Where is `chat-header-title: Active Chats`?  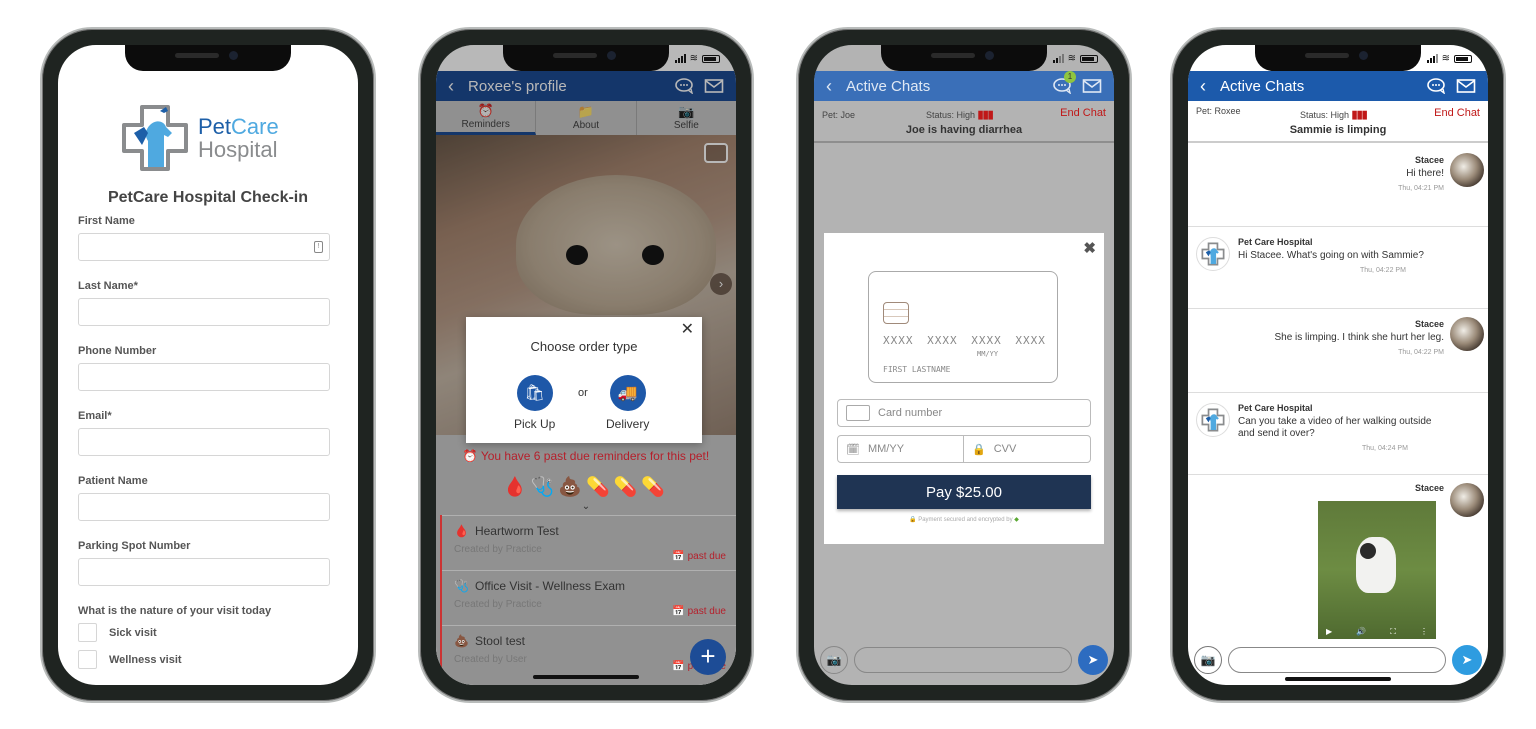 chat-header-title: Active Chats is located at coordinates (888, 86).